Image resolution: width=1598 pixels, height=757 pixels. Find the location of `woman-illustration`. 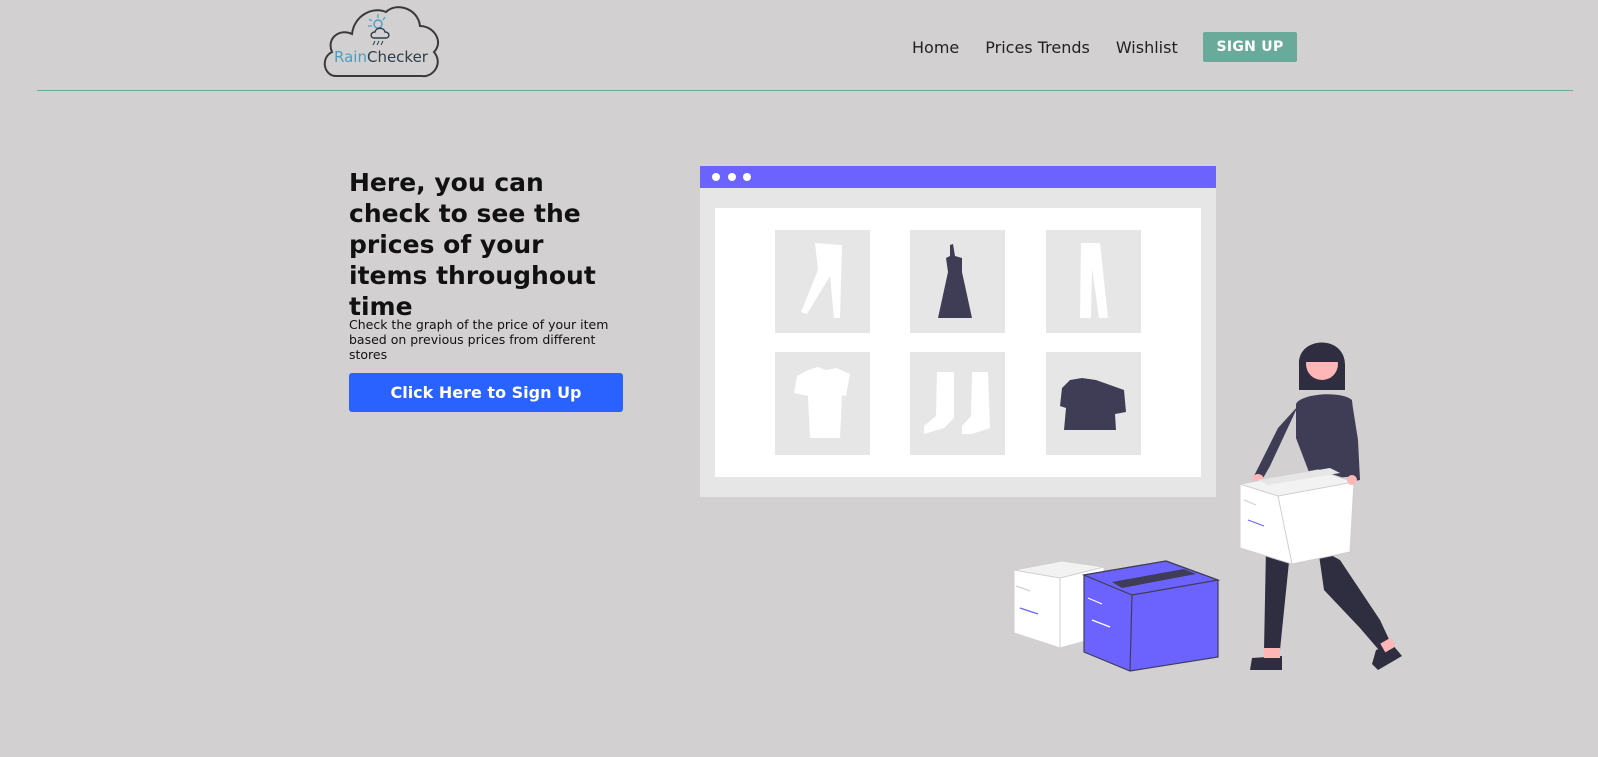

woman-illustration is located at coordinates (1320, 506).